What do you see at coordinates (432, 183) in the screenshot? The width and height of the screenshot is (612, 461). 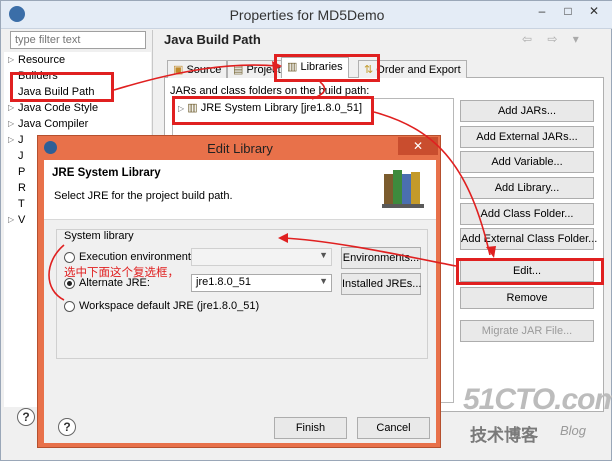 I see `arrow-to-edit` at bounding box center [432, 183].